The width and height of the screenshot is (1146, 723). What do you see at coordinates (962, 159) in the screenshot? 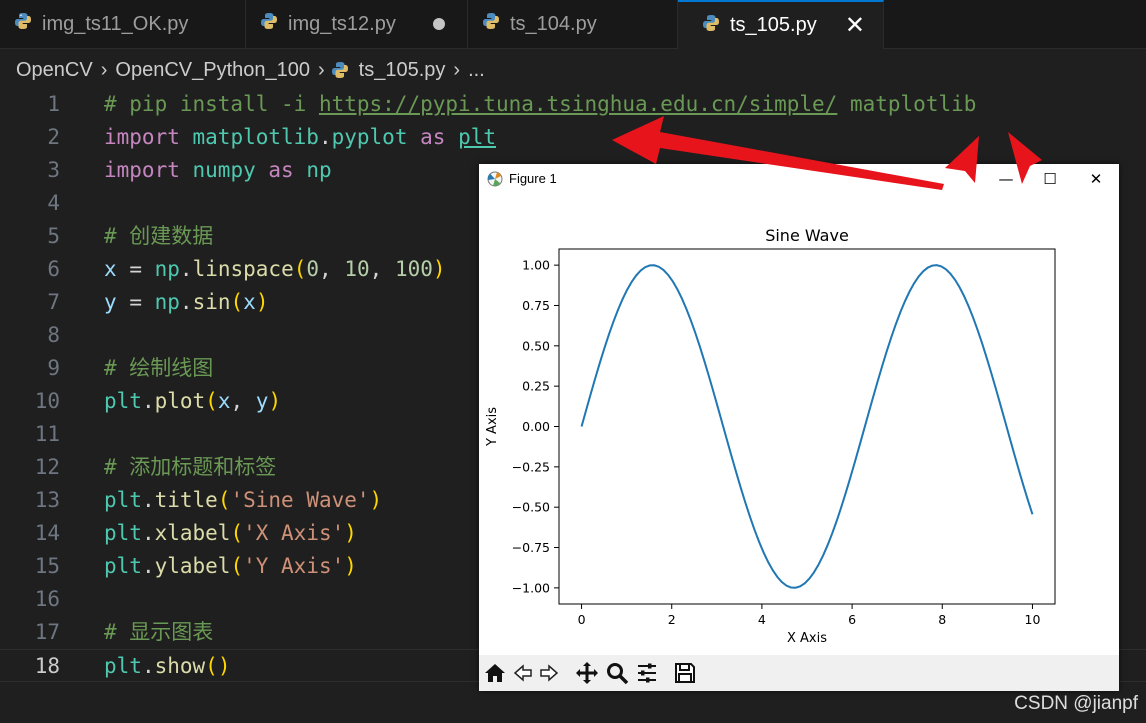
I see `arrow-to-maximize-icon` at bounding box center [962, 159].